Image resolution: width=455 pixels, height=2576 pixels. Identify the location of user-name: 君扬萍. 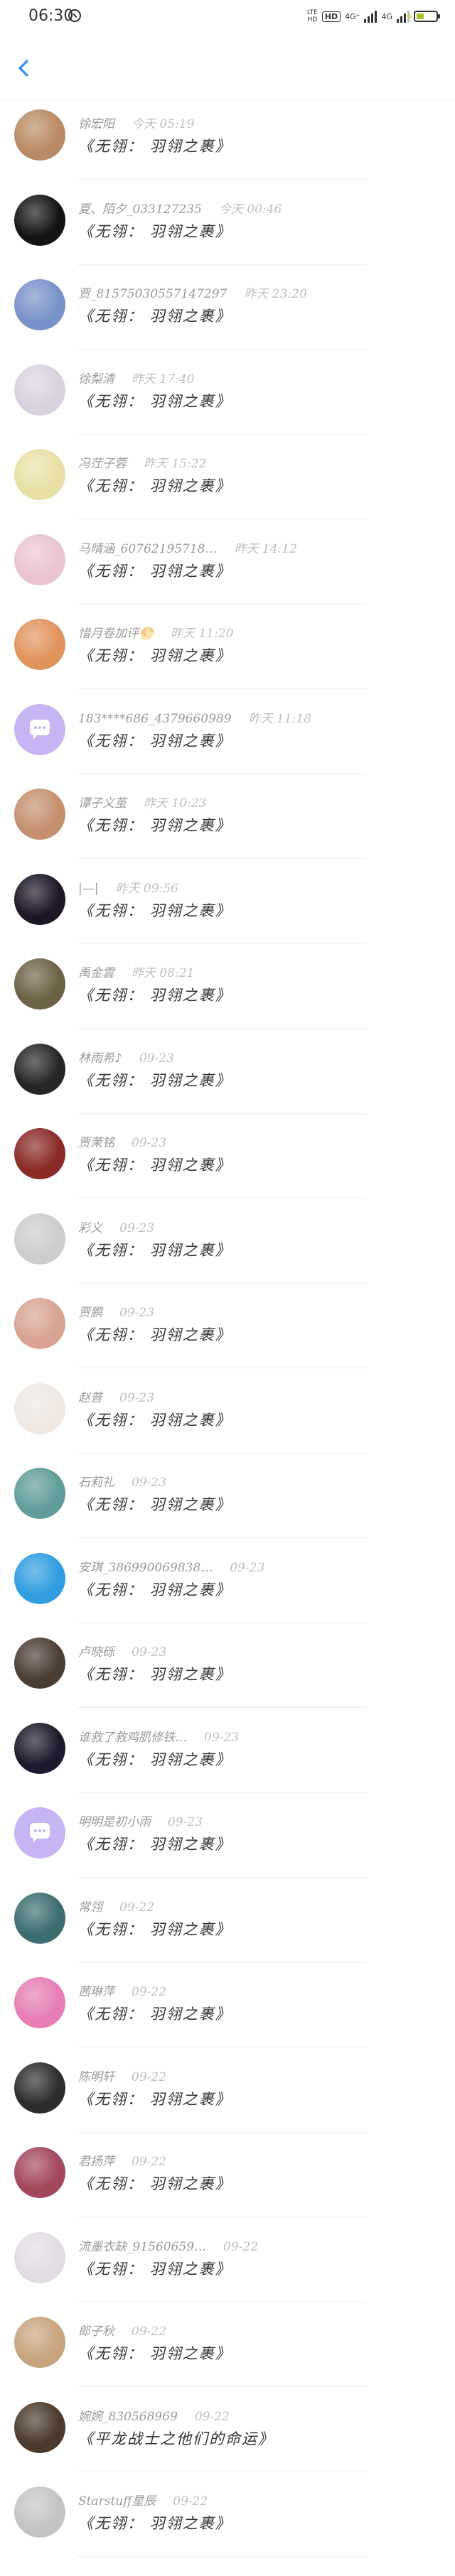
(96, 2162).